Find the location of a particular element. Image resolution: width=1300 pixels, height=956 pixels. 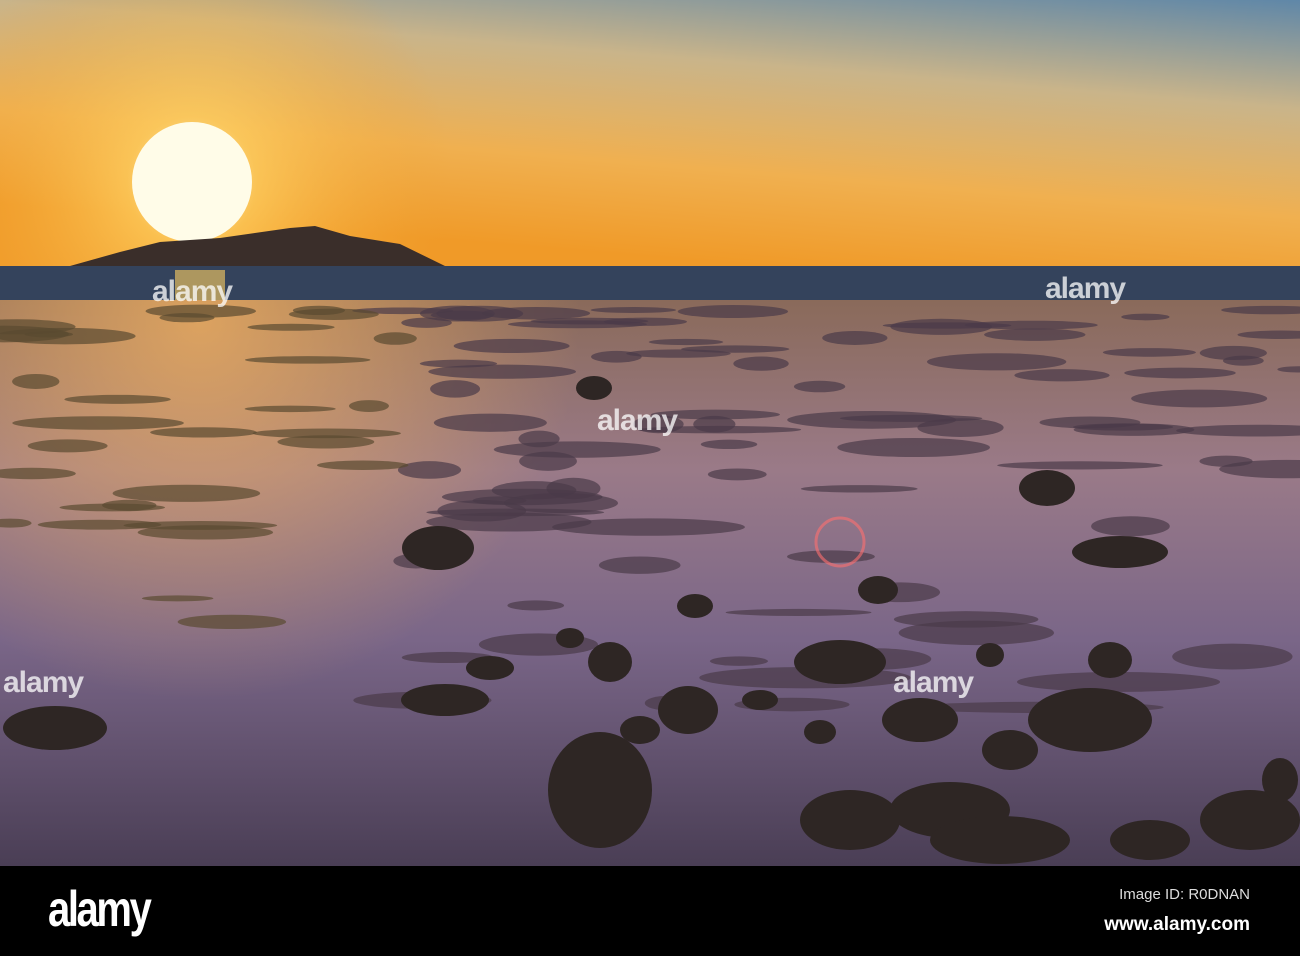

site-url: www.alamy.com is located at coordinates (1177, 924).